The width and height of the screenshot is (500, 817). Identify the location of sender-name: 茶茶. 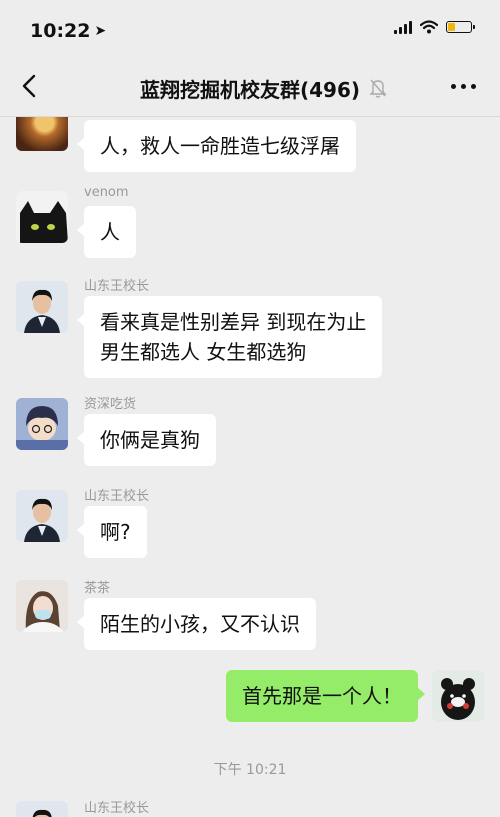
(97, 588).